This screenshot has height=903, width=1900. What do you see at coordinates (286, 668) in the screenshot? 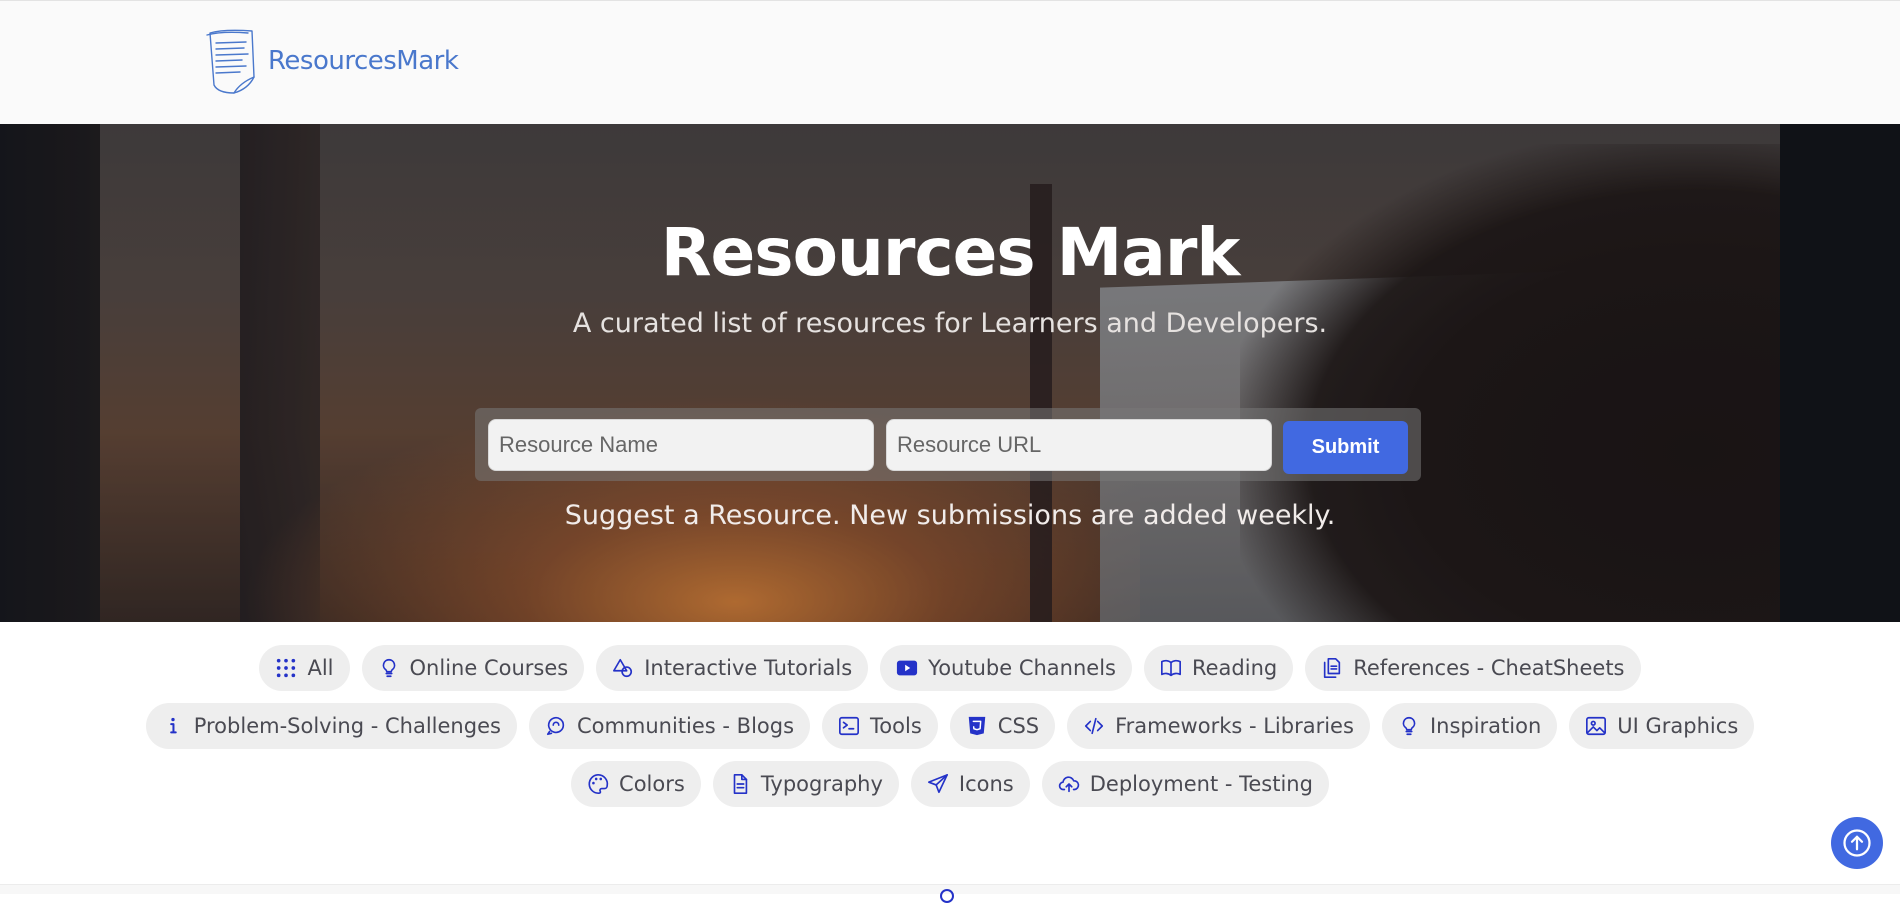
I see `grid-icon` at bounding box center [286, 668].